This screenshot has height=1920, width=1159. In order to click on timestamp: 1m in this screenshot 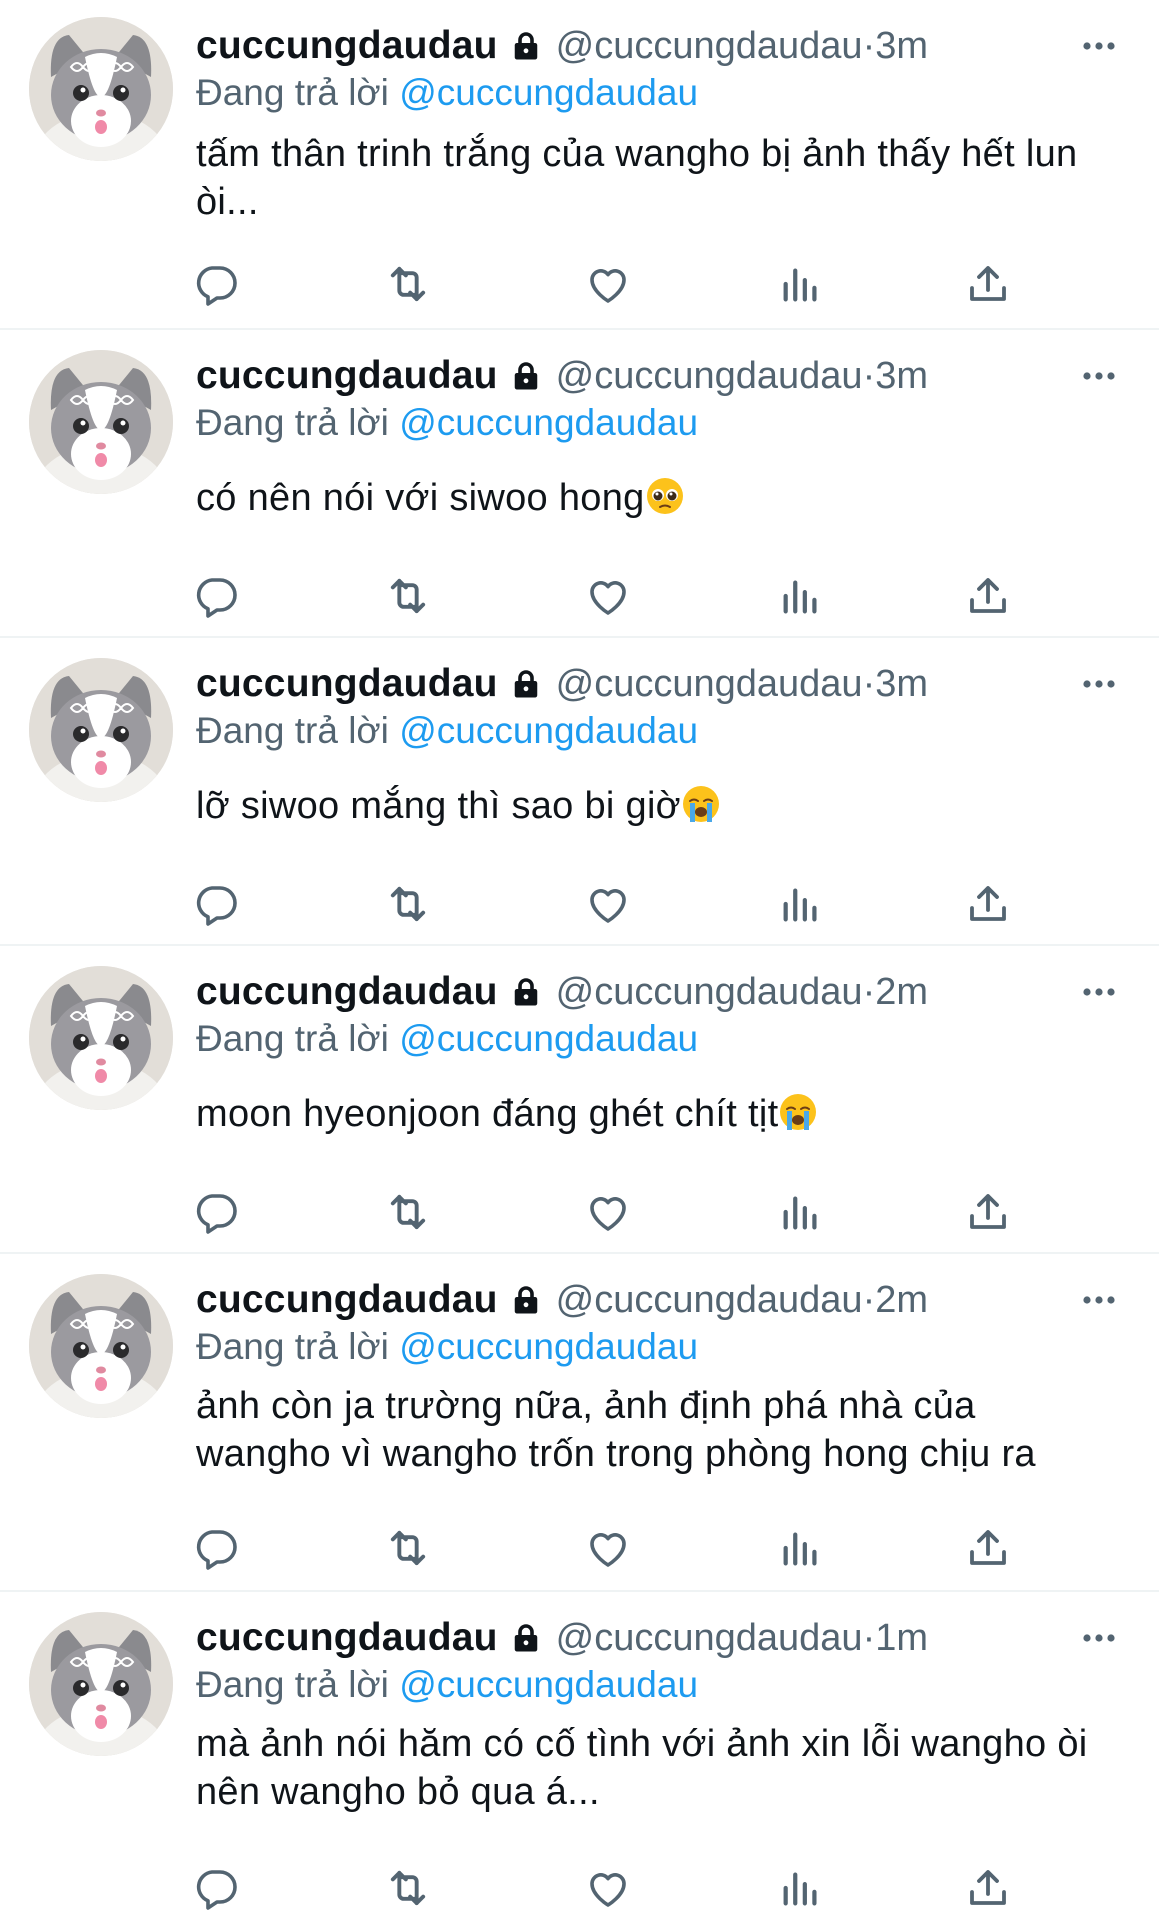, I will do `click(901, 1638)`.